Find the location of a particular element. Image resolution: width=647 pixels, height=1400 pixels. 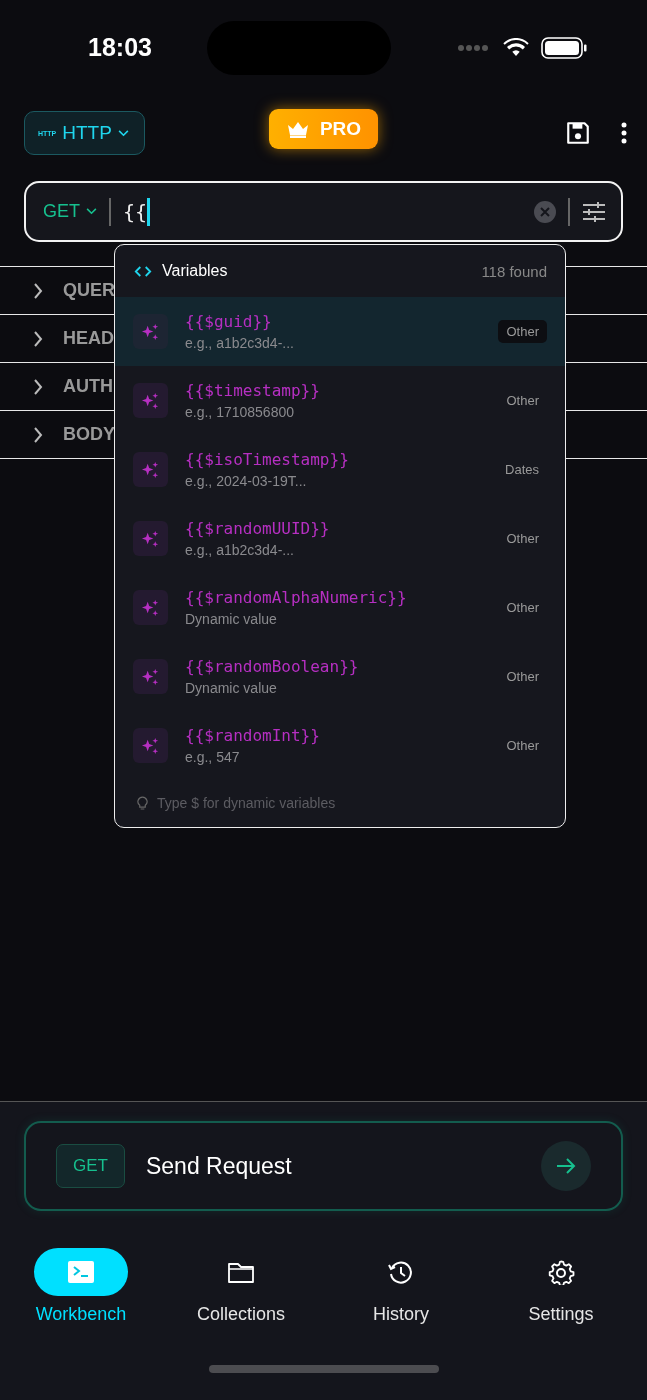

variable-item: {{$timestamp}} e.g., 1710856800 Other is located at coordinates (340, 400).